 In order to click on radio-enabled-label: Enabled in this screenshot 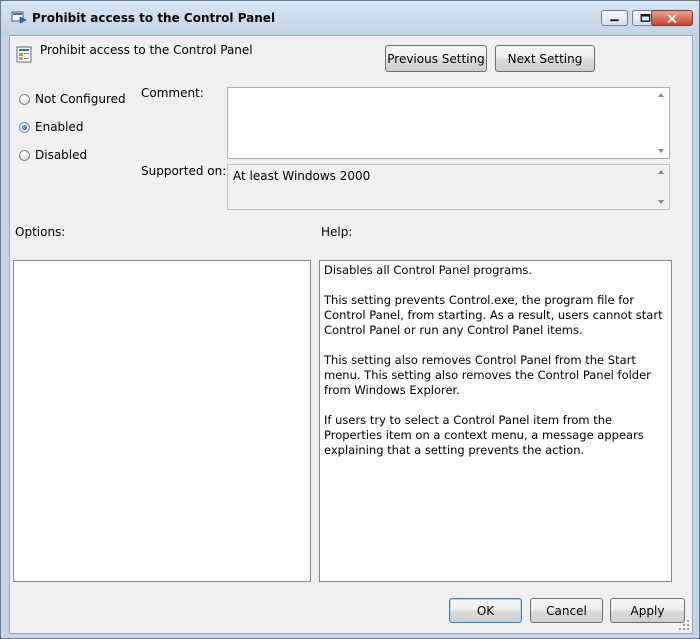, I will do `click(59, 127)`.